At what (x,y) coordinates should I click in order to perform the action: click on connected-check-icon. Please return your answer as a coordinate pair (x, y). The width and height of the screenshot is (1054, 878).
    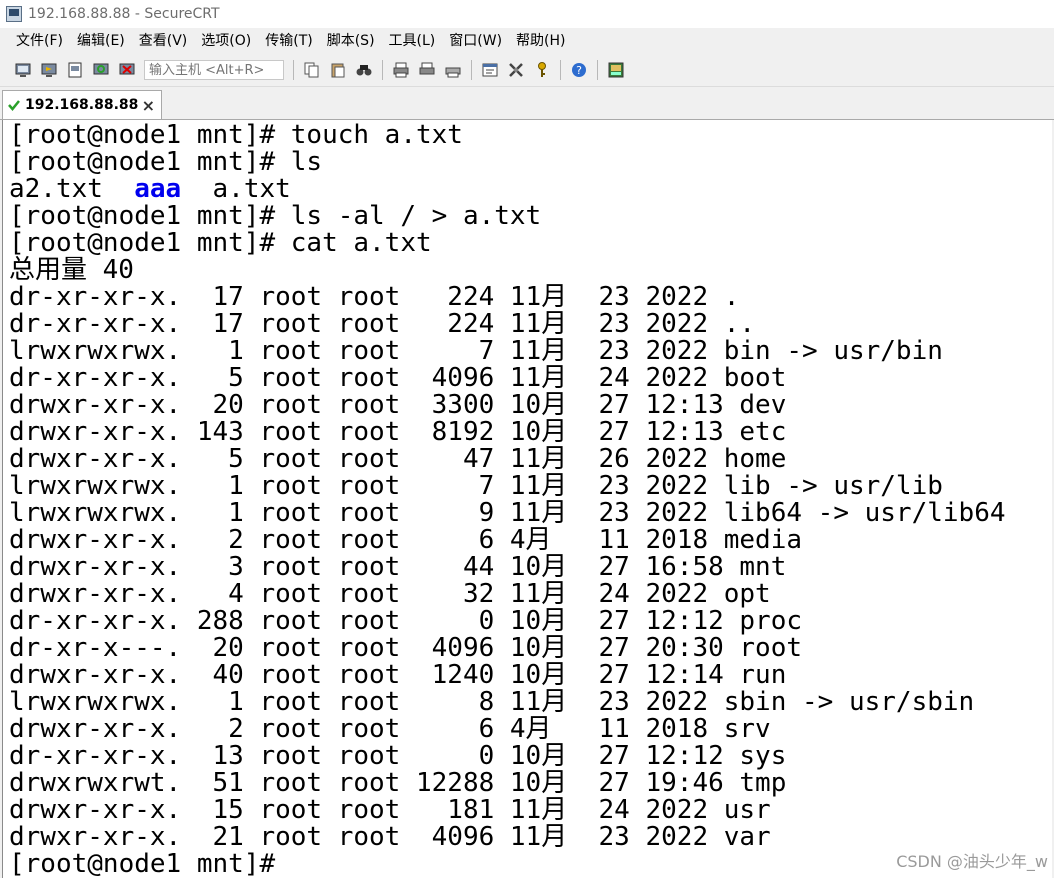
    Looking at the image, I should click on (14, 105).